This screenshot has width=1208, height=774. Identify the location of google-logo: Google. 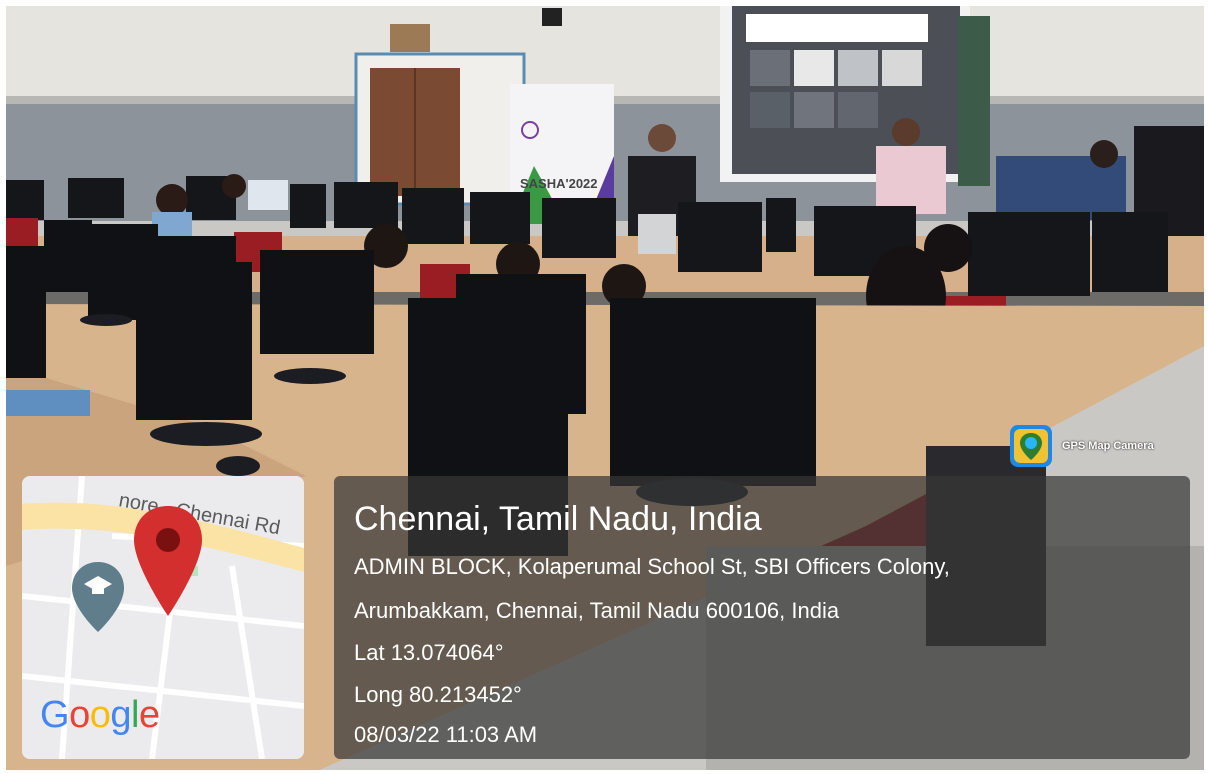
(100, 715).